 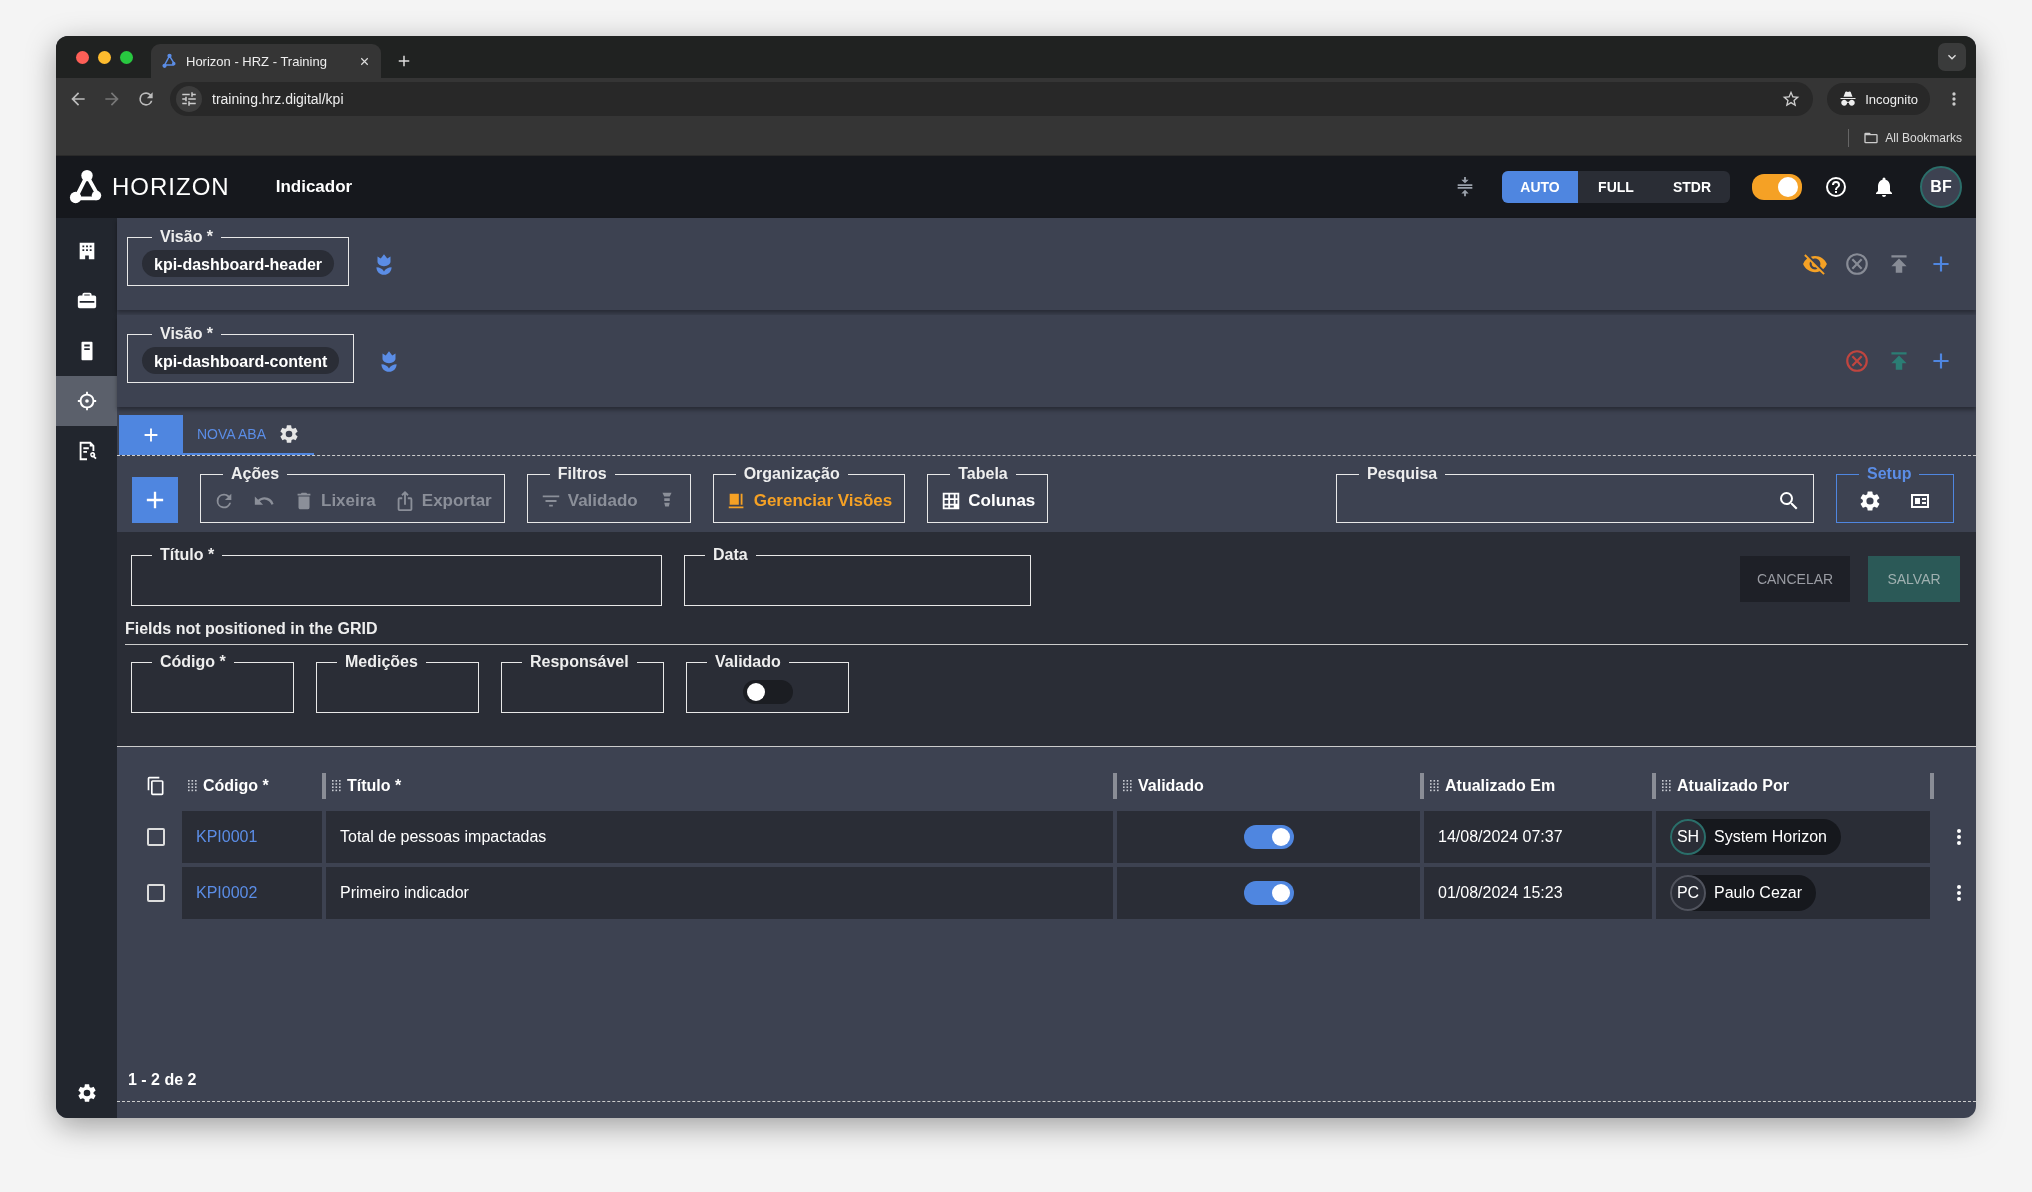 I want to click on view-chip: kpi-dashboard-content, so click(x=241, y=360).